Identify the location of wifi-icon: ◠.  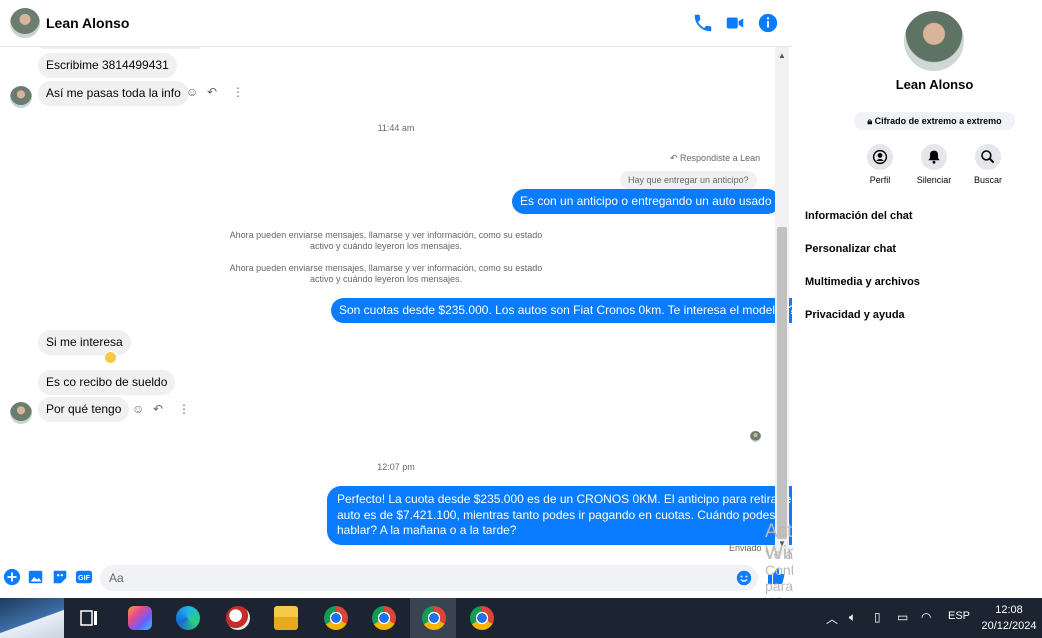
(926, 617).